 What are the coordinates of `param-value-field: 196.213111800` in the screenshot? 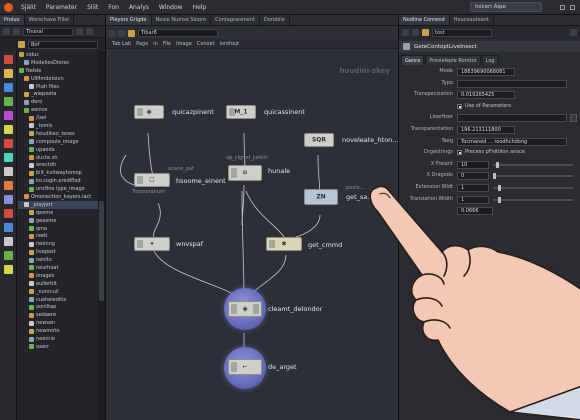 It's located at (486, 129).